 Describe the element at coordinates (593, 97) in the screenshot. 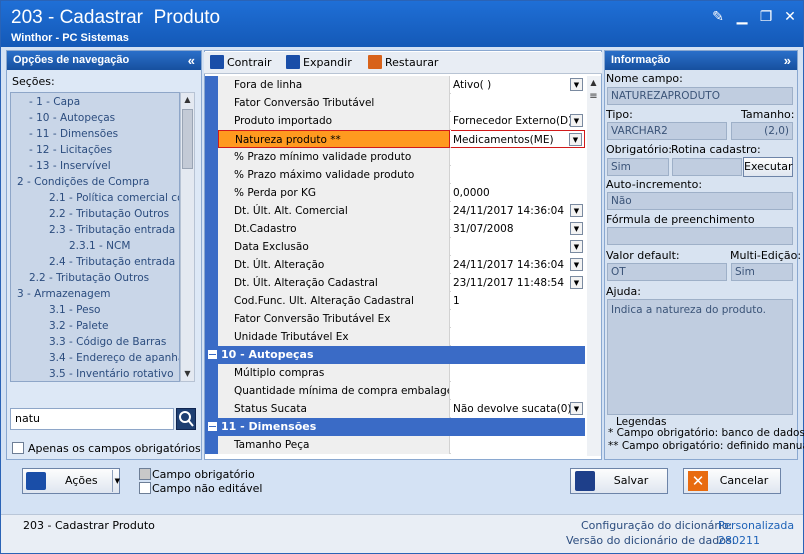

I see `grid-scroll-thumb: ≡` at that location.